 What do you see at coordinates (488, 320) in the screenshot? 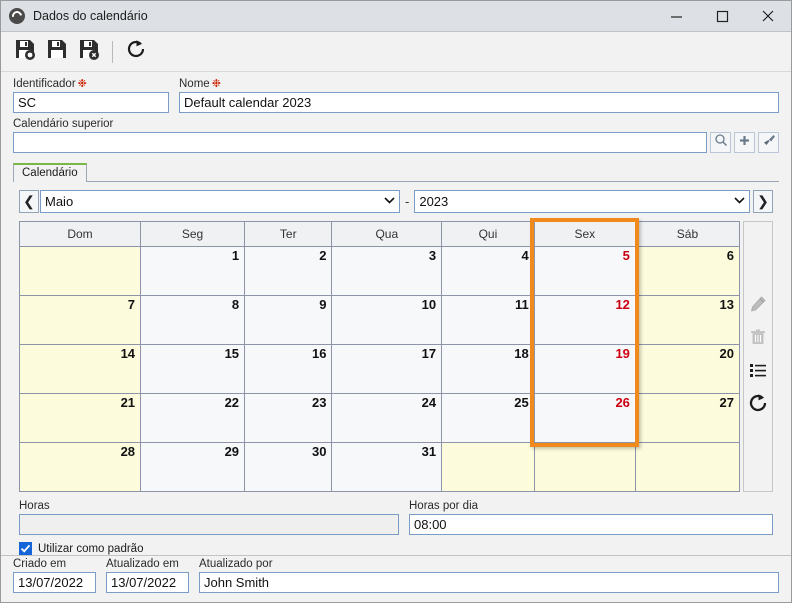
I see `calendar-day-cell: 11` at bounding box center [488, 320].